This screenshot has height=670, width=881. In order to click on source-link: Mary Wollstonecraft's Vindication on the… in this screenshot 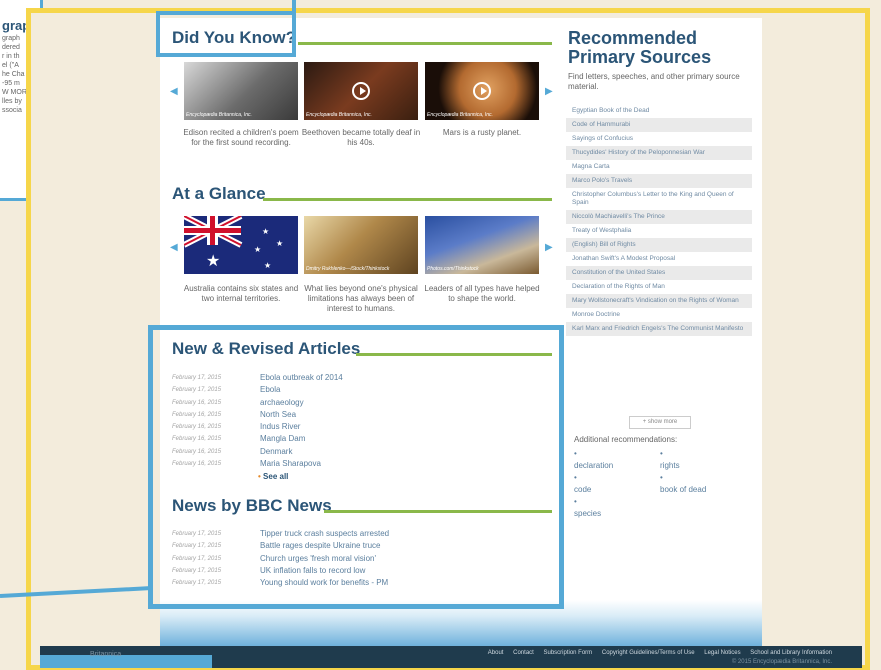, I will do `click(659, 301)`.